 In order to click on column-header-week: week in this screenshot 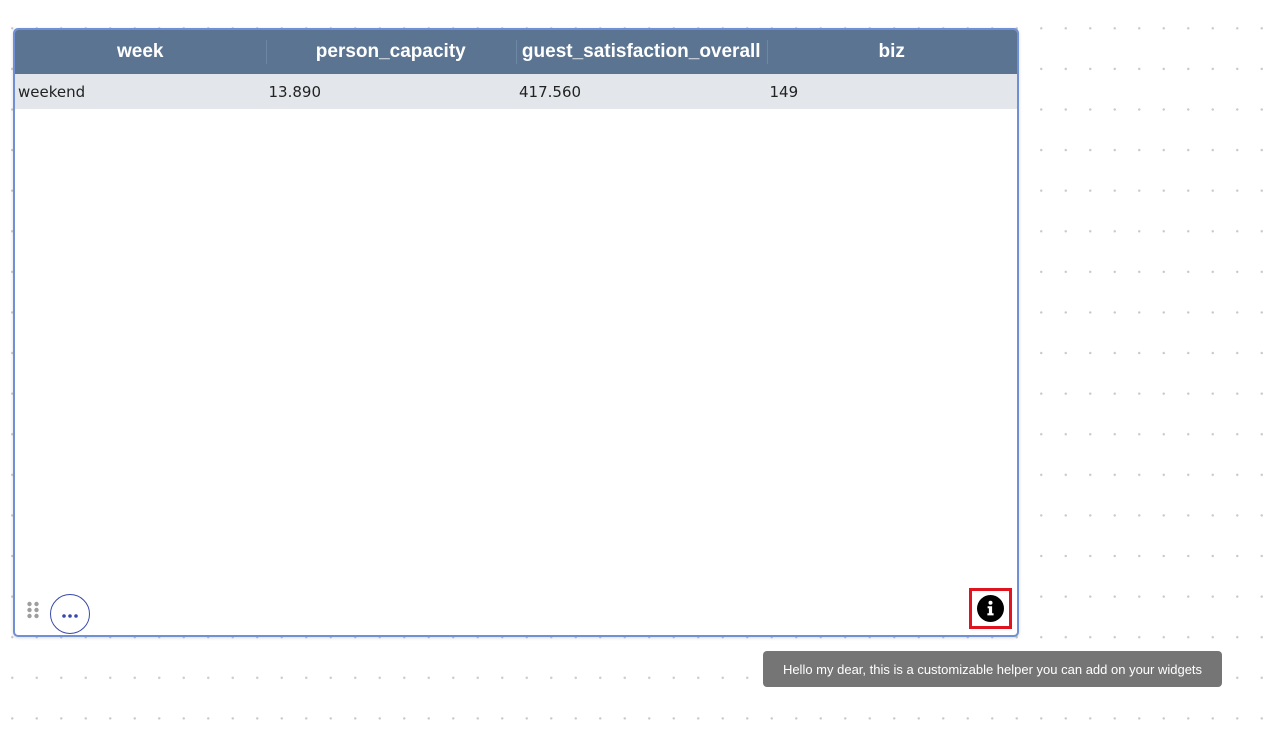, I will do `click(140, 52)`.